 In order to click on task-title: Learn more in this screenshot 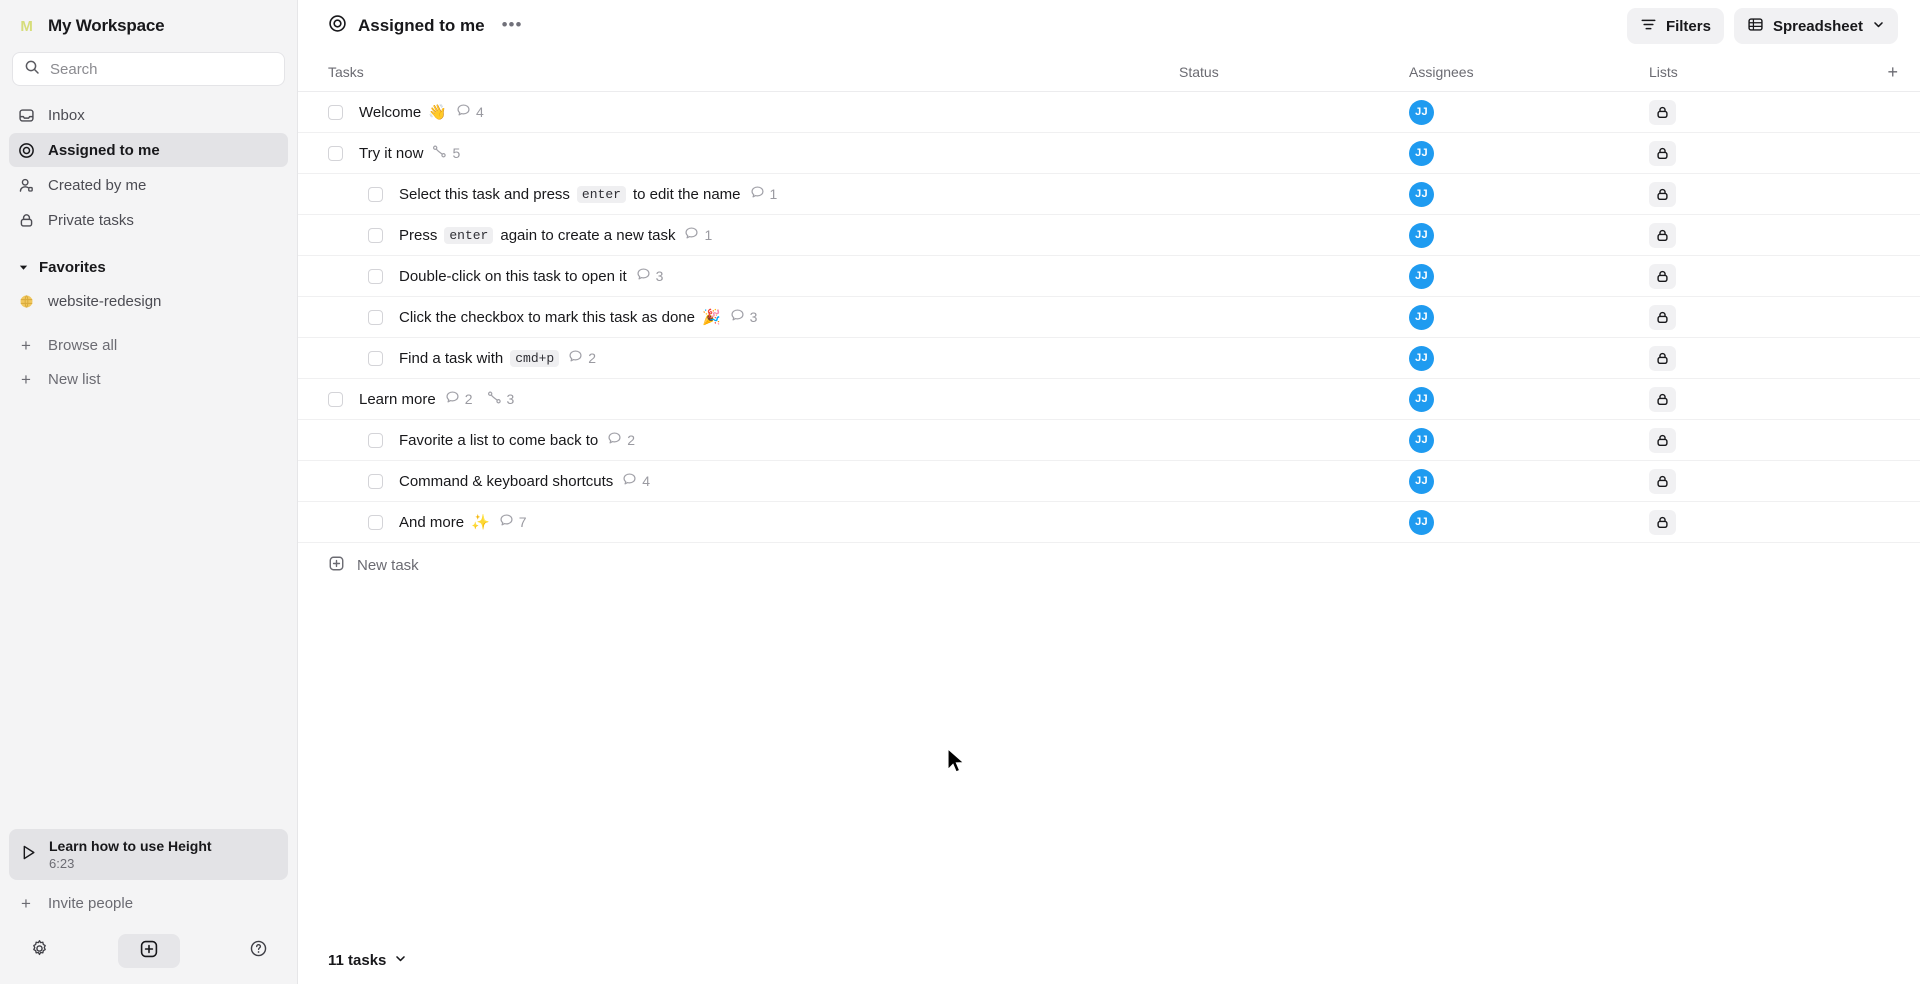, I will do `click(397, 399)`.